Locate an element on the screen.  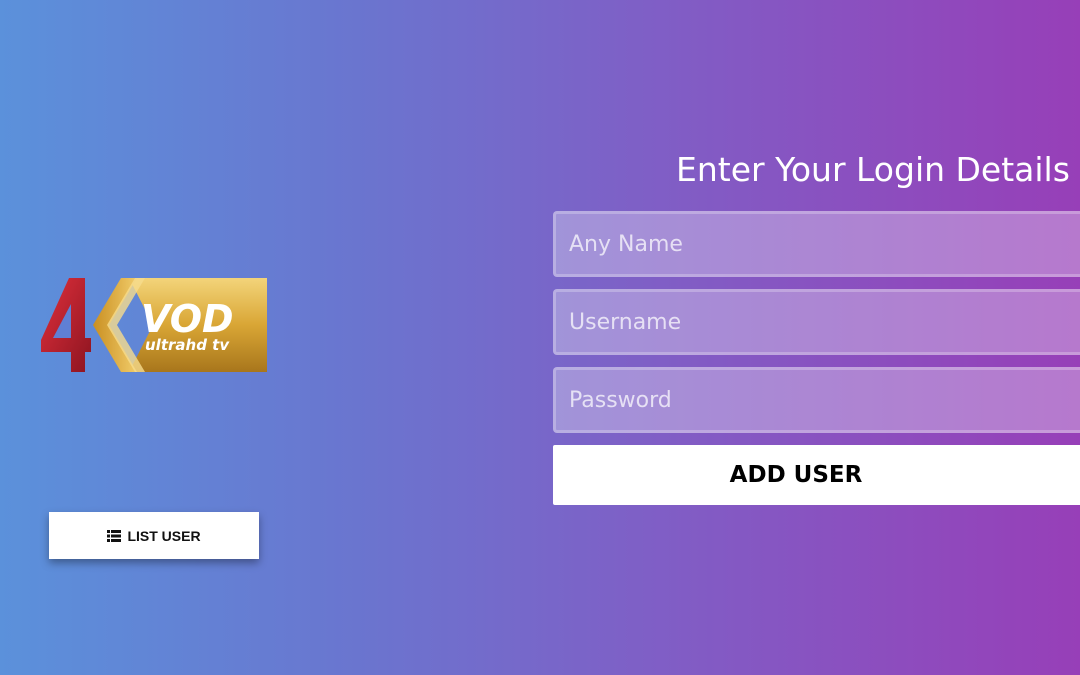
app-logo: VOD ultrahd tv is located at coordinates (155, 325).